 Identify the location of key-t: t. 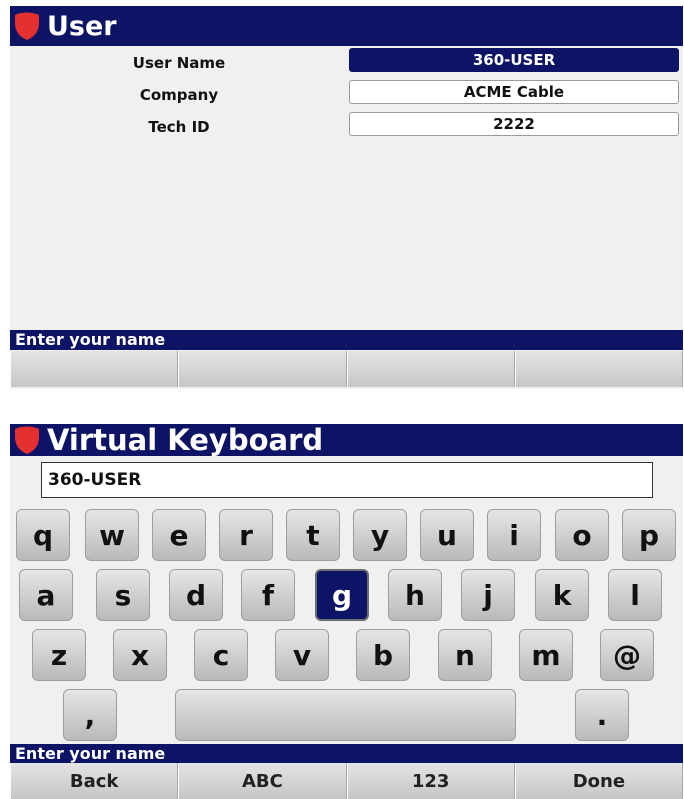
(313, 535).